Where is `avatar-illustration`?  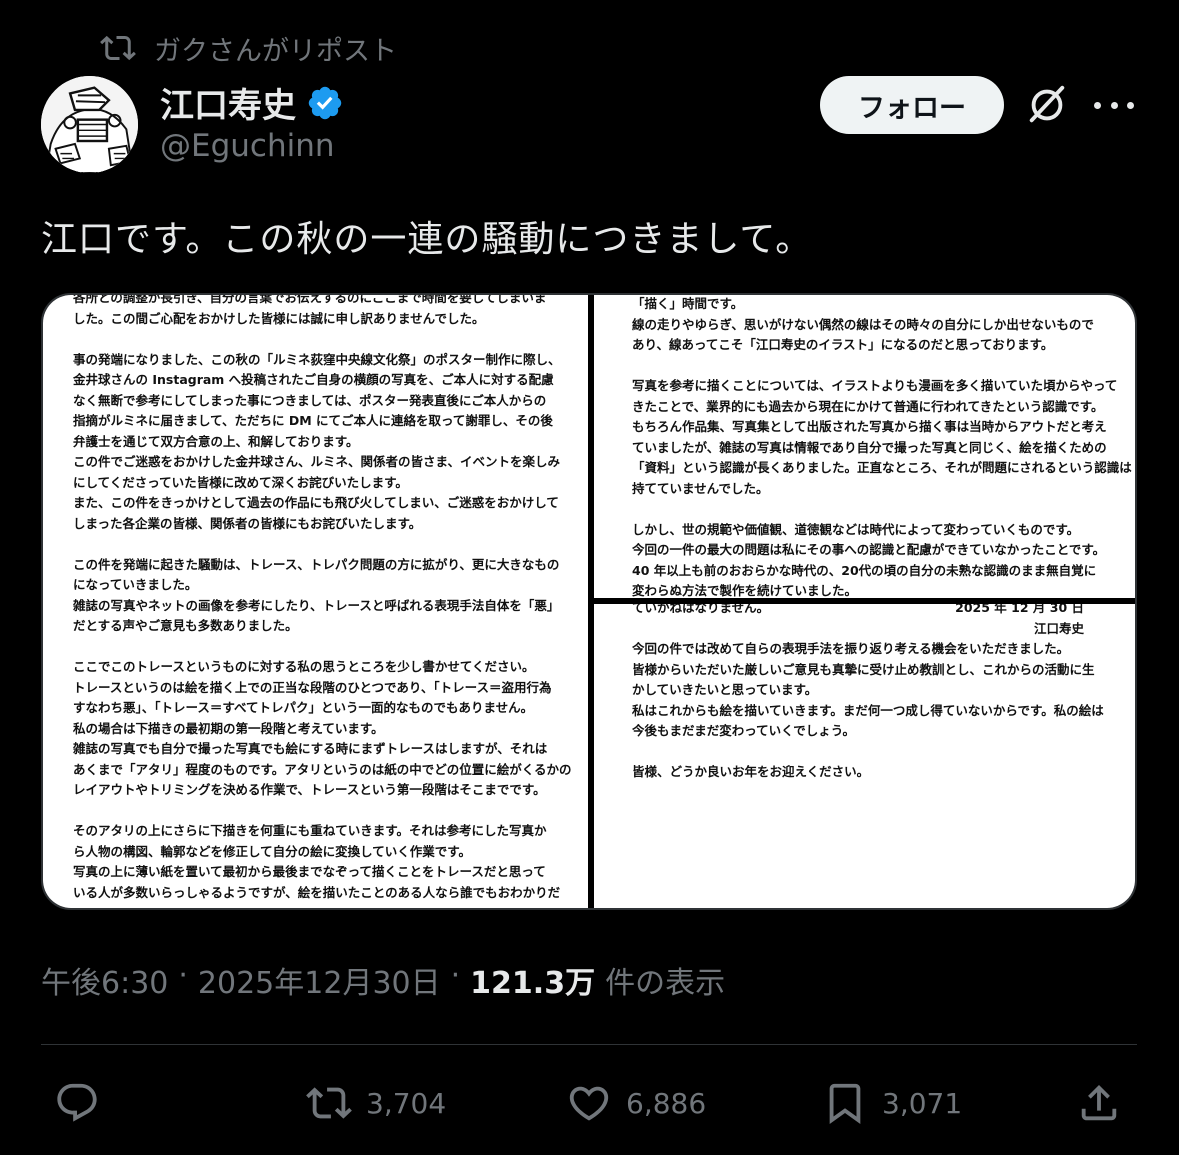 avatar-illustration is located at coordinates (89, 124).